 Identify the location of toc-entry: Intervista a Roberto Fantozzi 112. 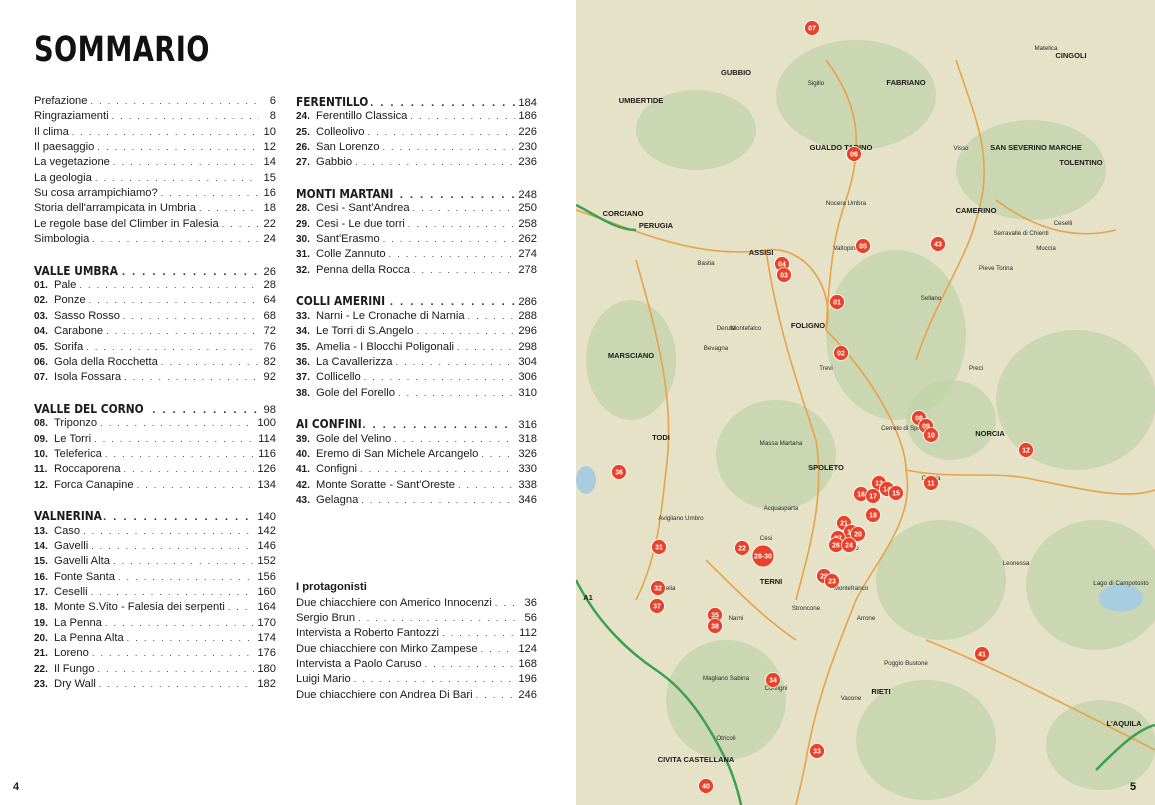
(416, 633).